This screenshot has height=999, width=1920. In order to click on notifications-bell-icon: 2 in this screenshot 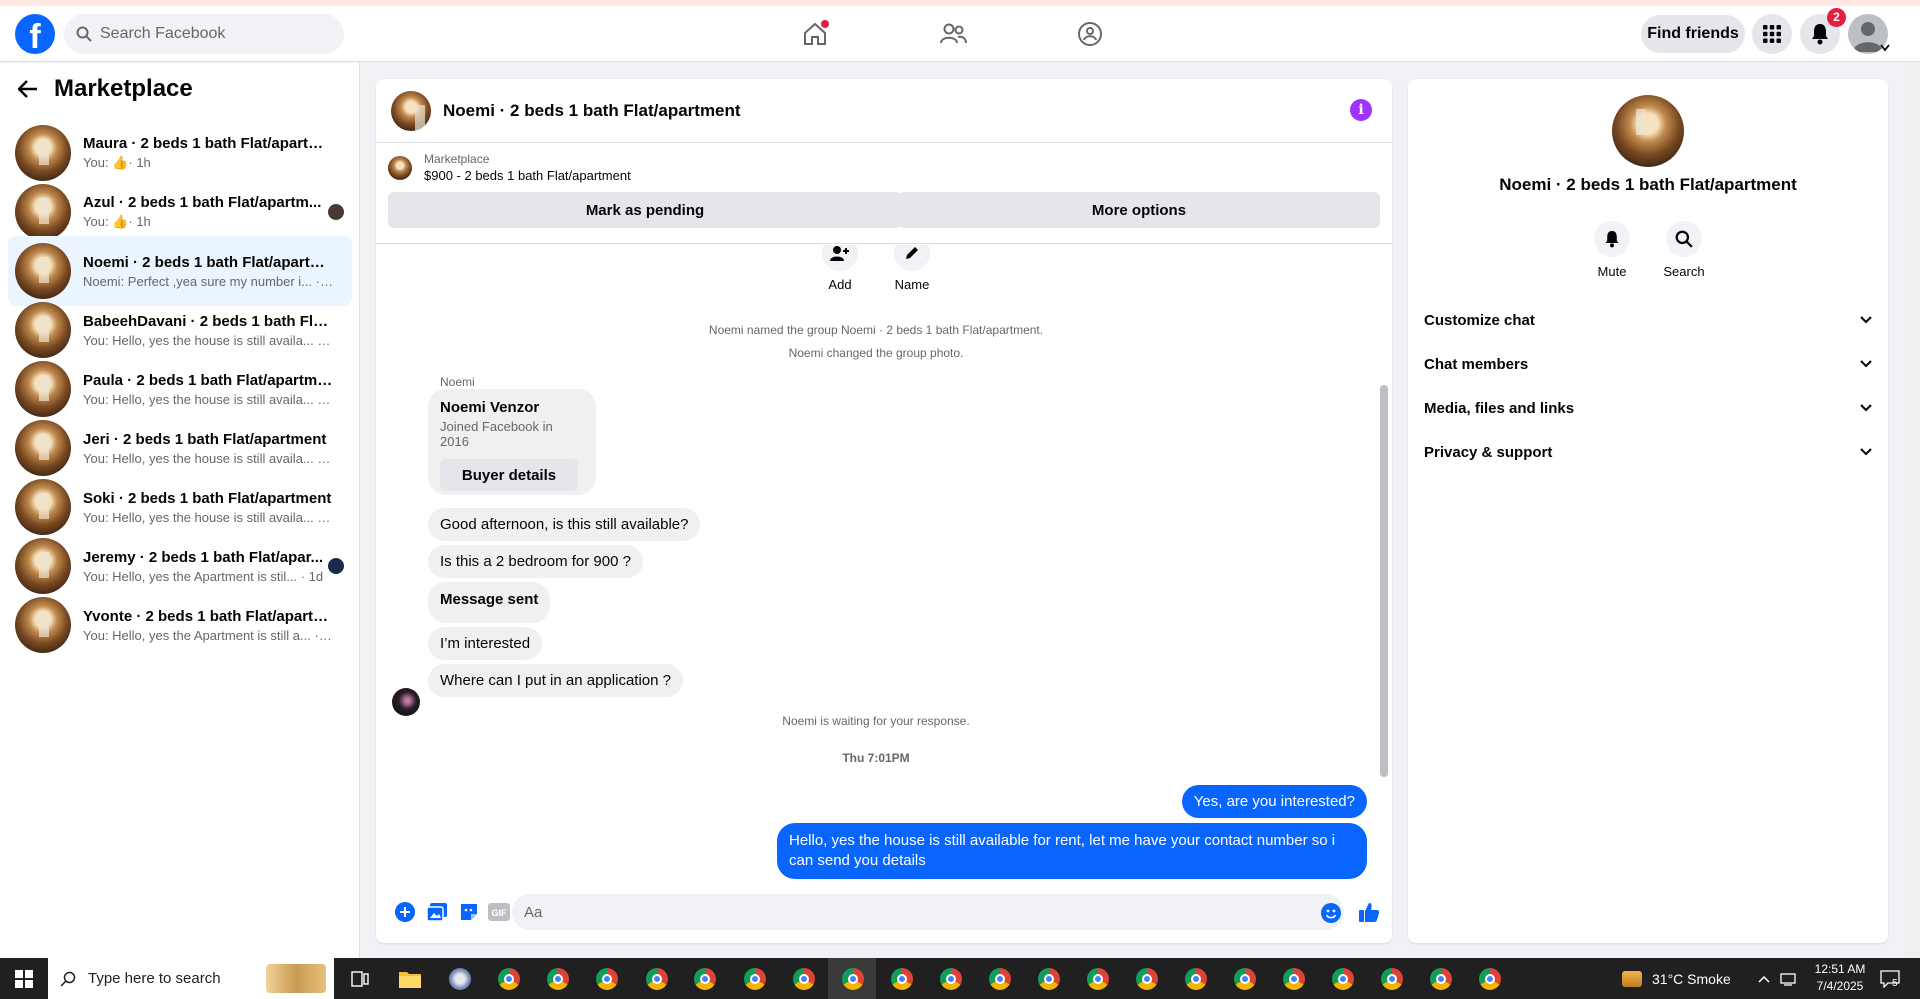, I will do `click(1823, 31)`.